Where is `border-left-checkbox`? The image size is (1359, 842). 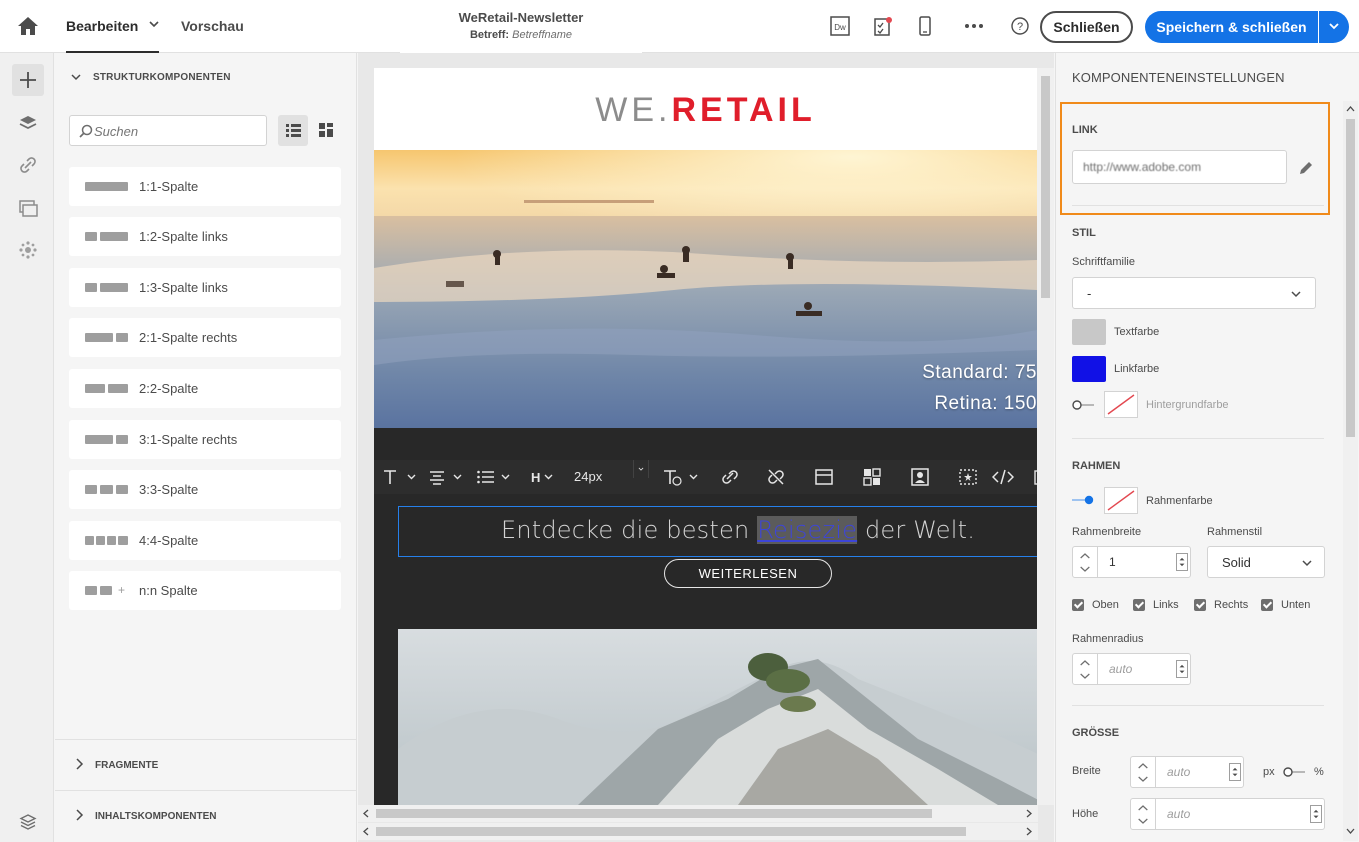 border-left-checkbox is located at coordinates (1139, 605).